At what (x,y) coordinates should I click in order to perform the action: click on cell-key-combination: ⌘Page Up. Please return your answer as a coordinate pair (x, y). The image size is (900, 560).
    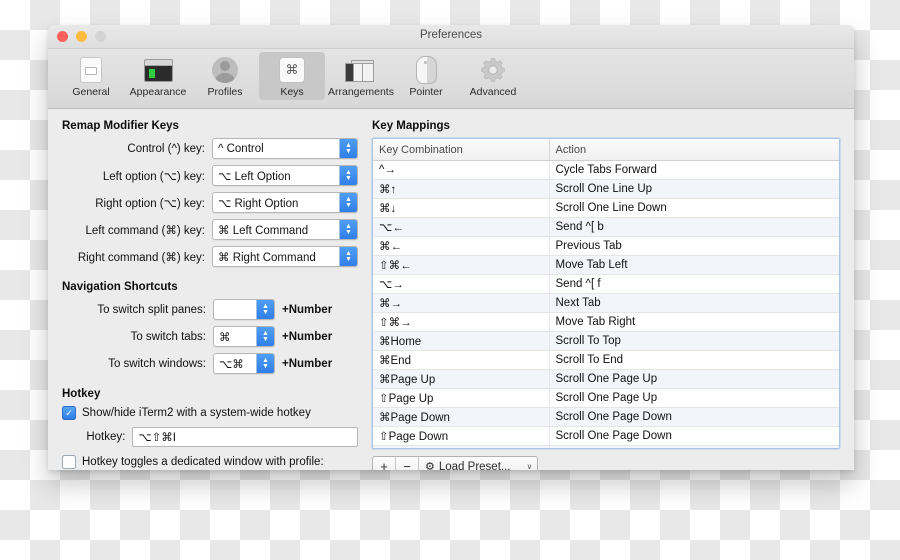
    Looking at the image, I should click on (461, 379).